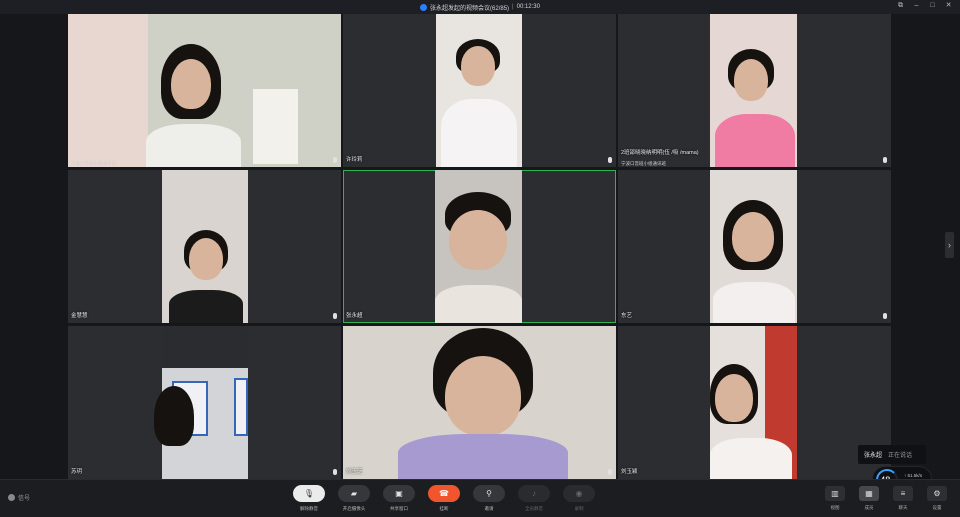 The height and width of the screenshot is (517, 960). What do you see at coordinates (309, 508) in the screenshot?
I see `control-label: 解除静音` at bounding box center [309, 508].